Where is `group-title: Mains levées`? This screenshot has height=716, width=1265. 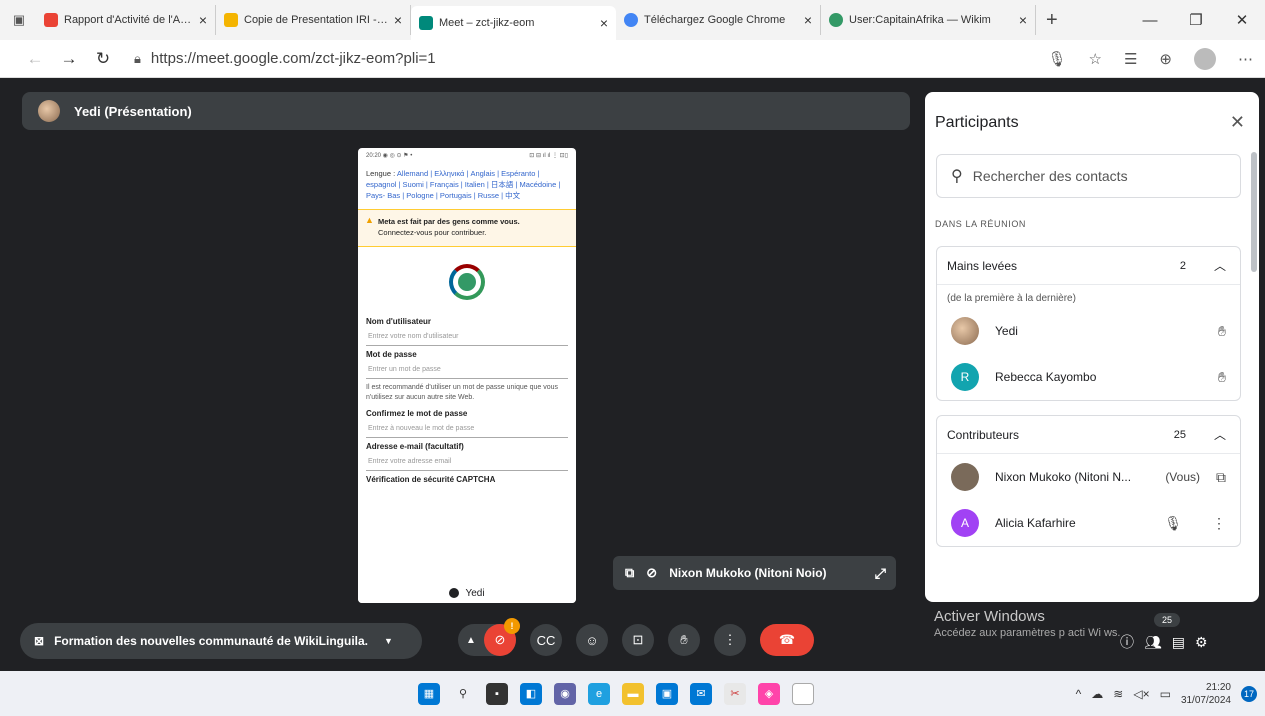 group-title: Mains levées is located at coordinates (982, 265).